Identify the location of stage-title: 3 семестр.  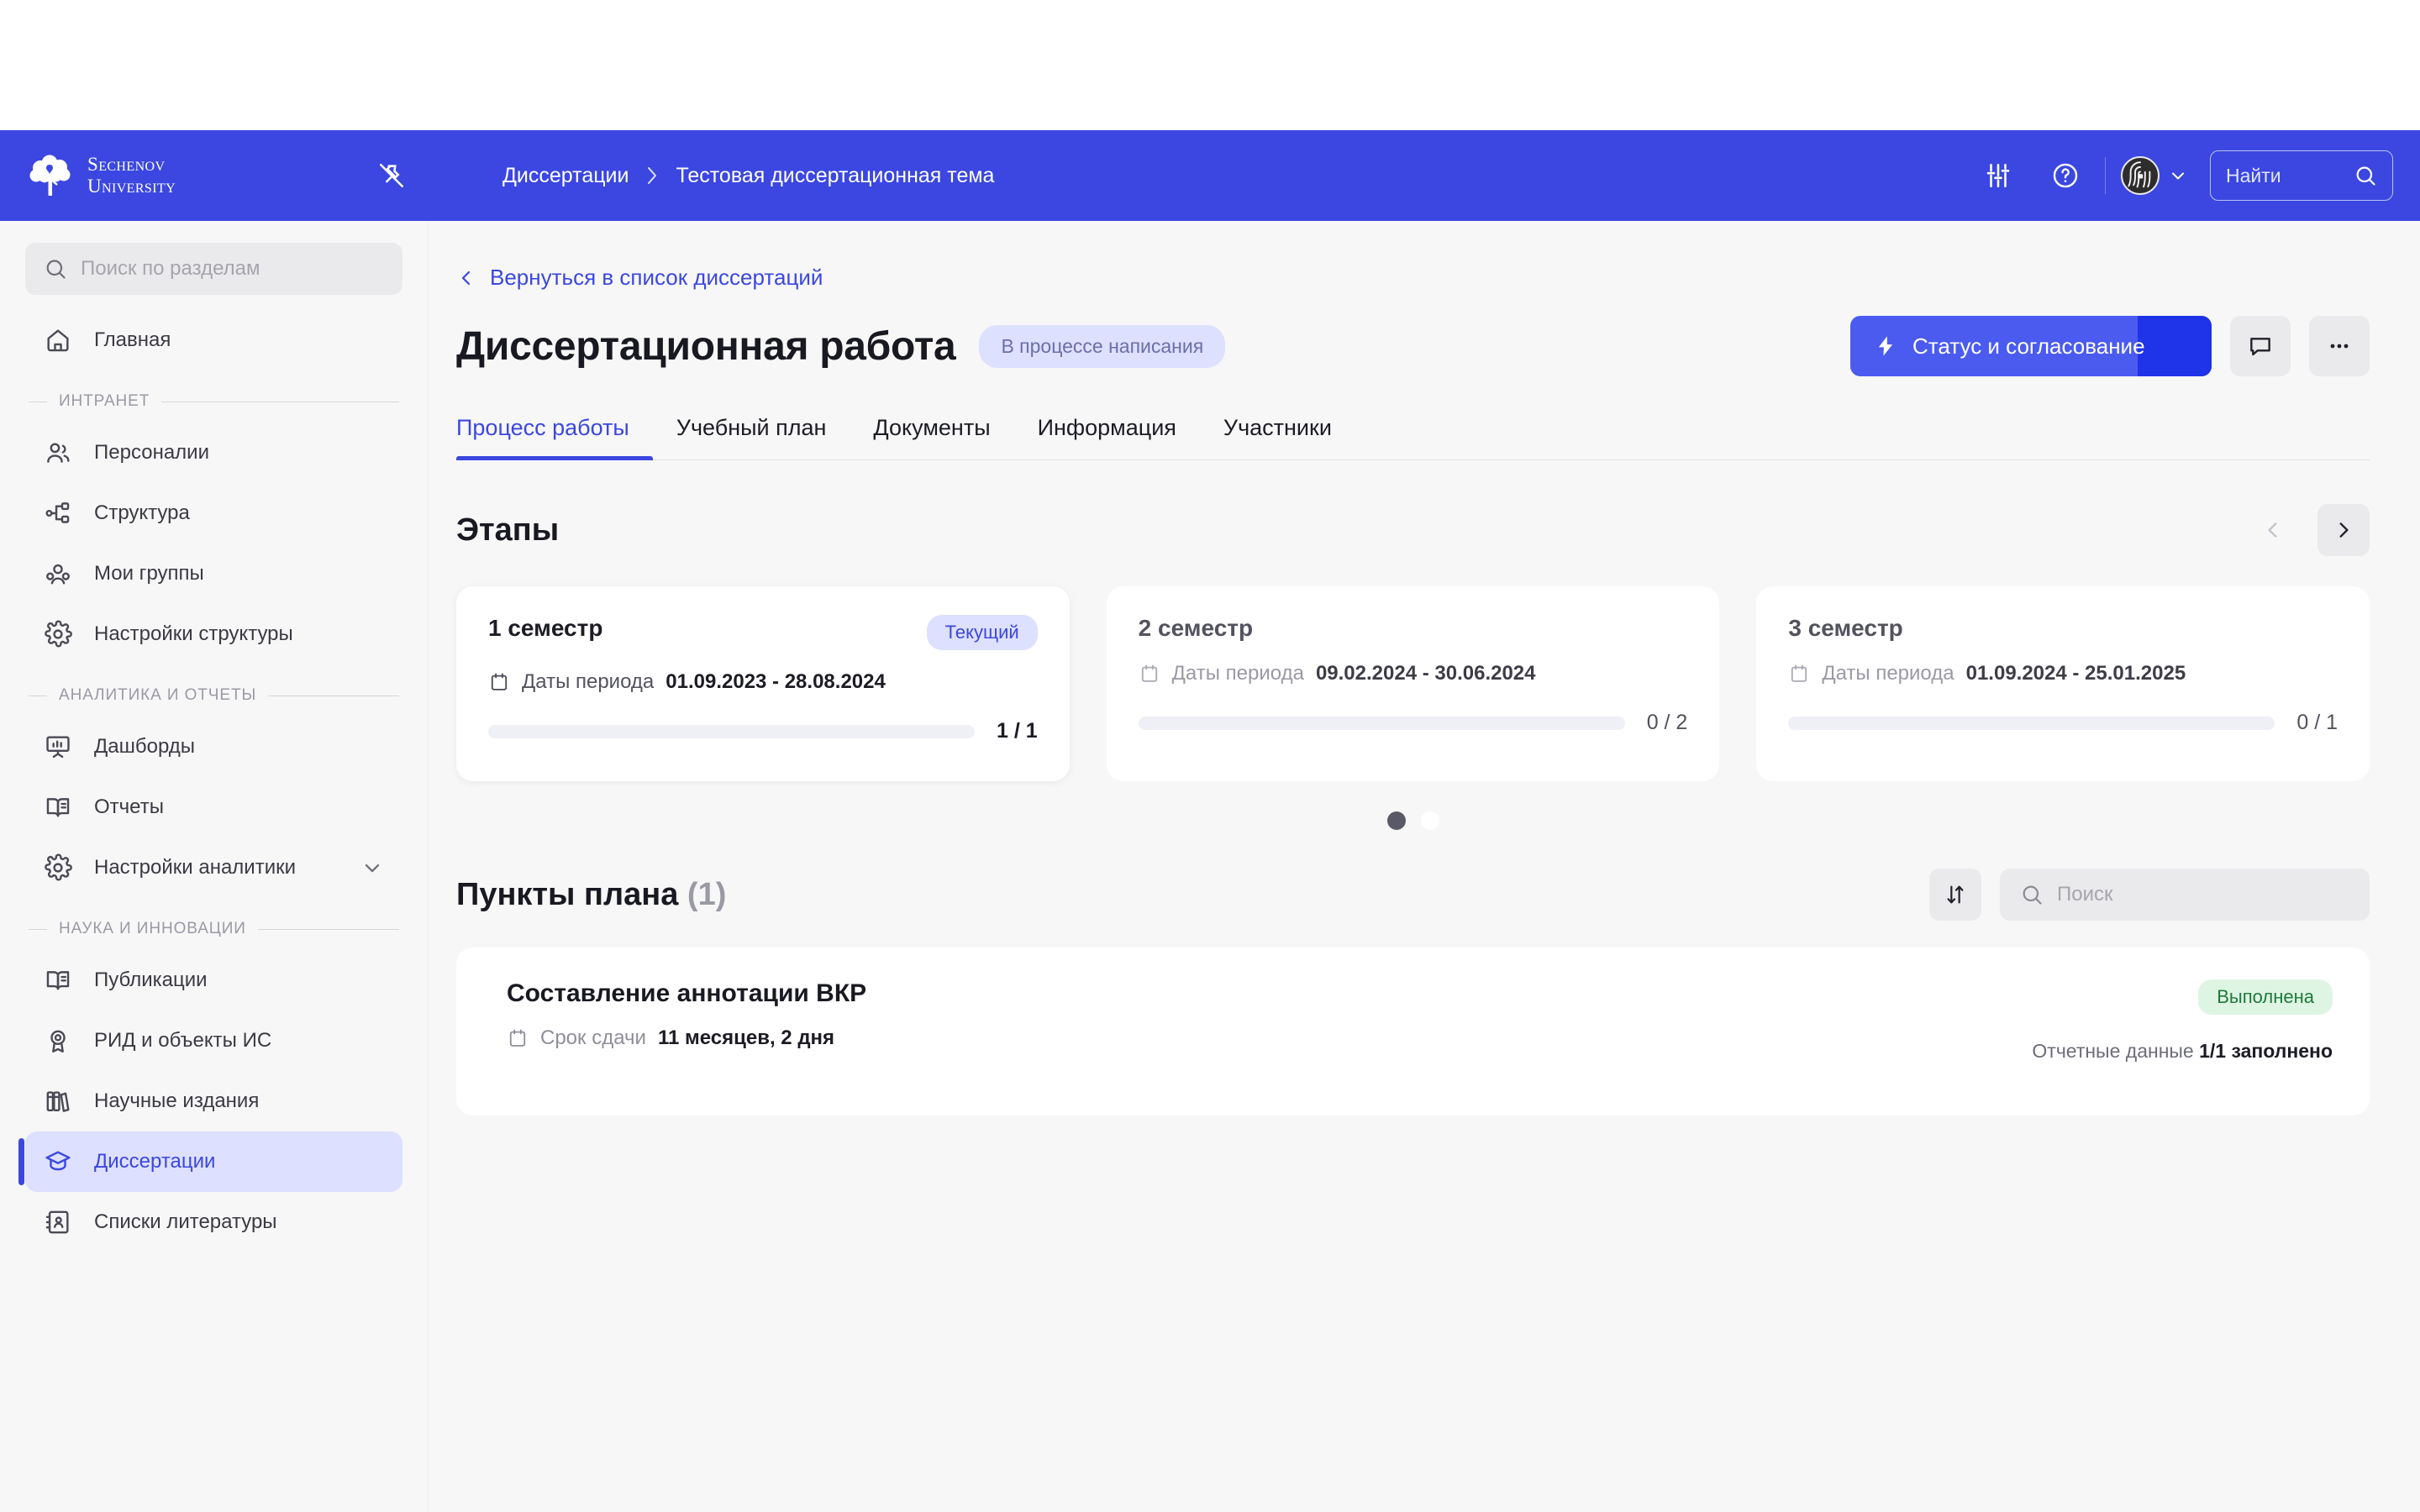
(1846, 628).